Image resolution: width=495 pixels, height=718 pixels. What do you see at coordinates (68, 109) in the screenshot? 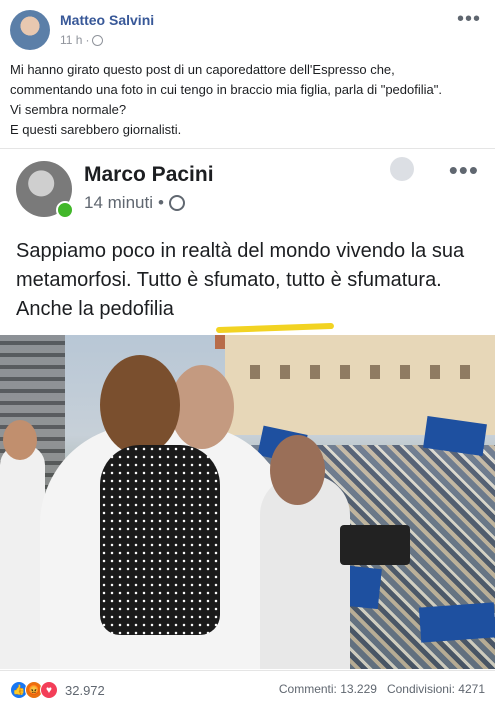
I see `post-text-line: Vi sembra normale?` at bounding box center [68, 109].